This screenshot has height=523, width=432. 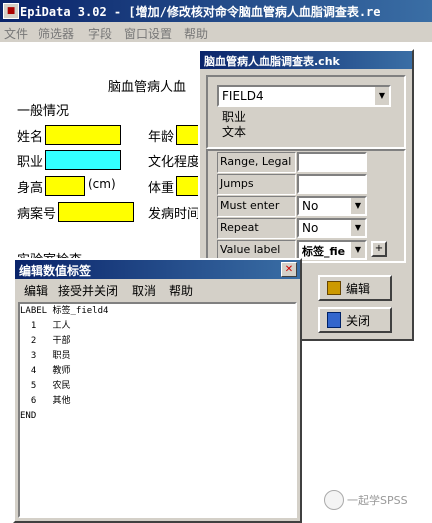 What do you see at coordinates (45, 371) in the screenshot?
I see `editor-line: 4 教师` at bounding box center [45, 371].